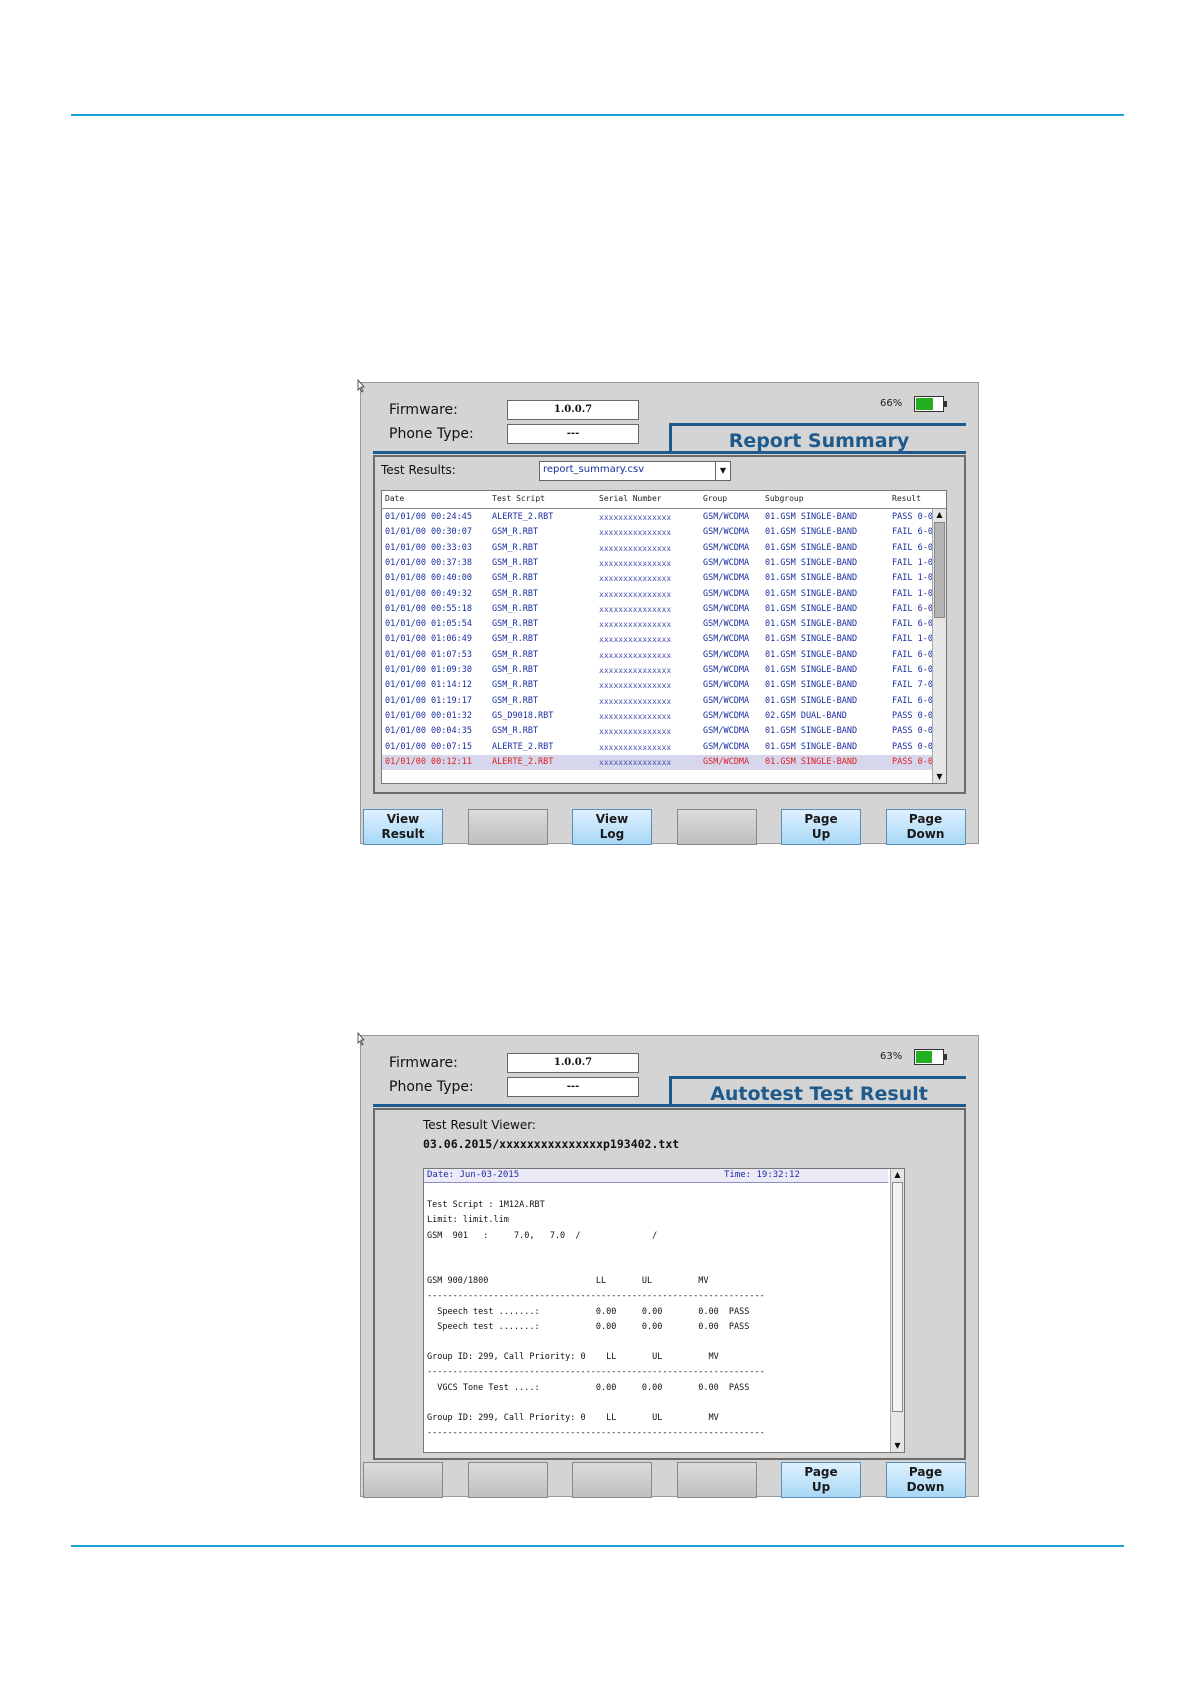 This screenshot has height=1684, width=1190. What do you see at coordinates (906, 498) in the screenshot?
I see `col-header-result: Result` at bounding box center [906, 498].